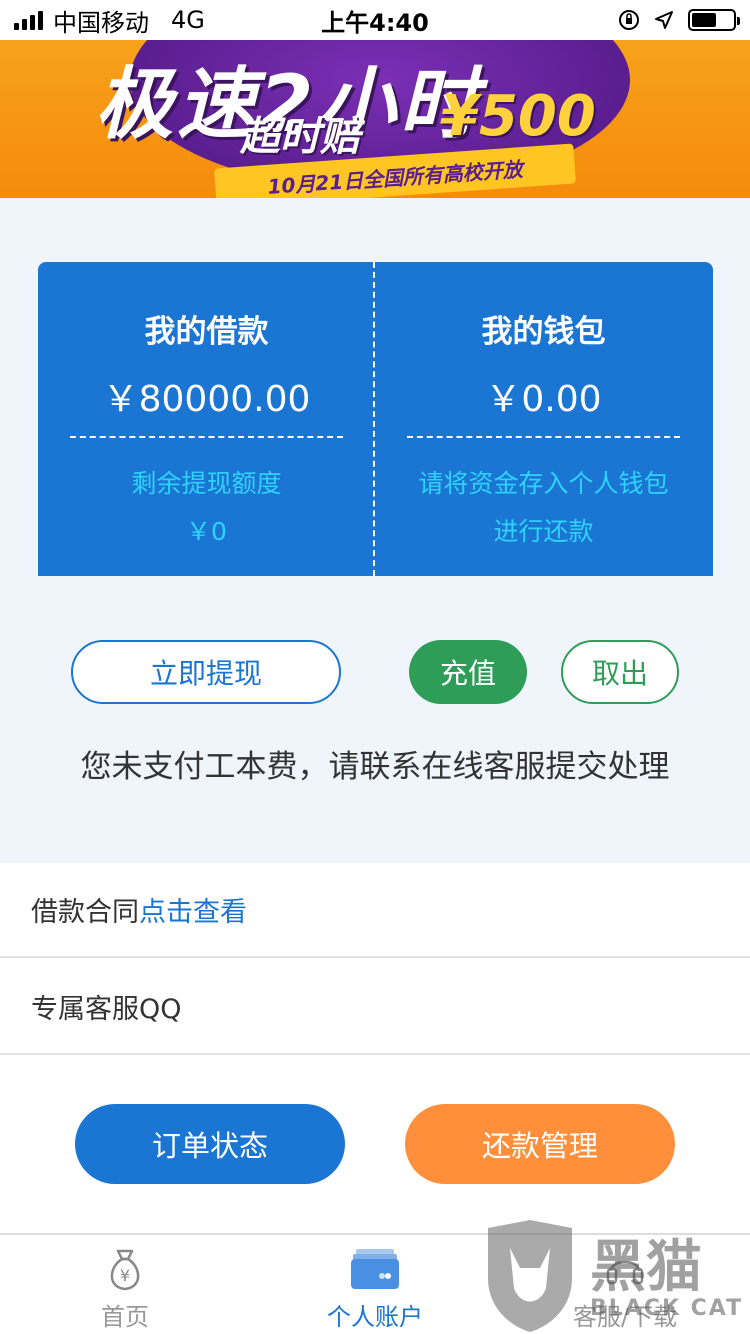  What do you see at coordinates (206, 483) in the screenshot?
I see `loan-quota-label: 剩余提现额度` at bounding box center [206, 483].